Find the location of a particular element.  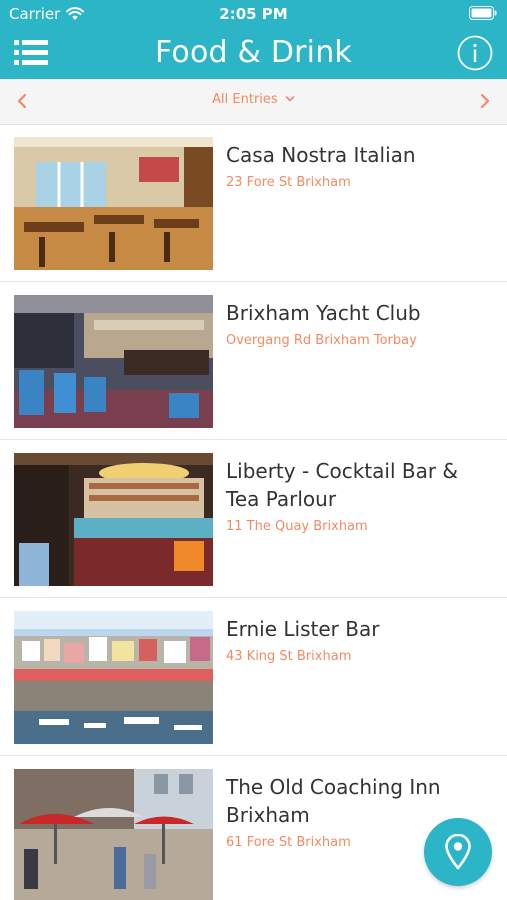

entry-address: Overgang Rd Brixham Torbay is located at coordinates (321, 340).